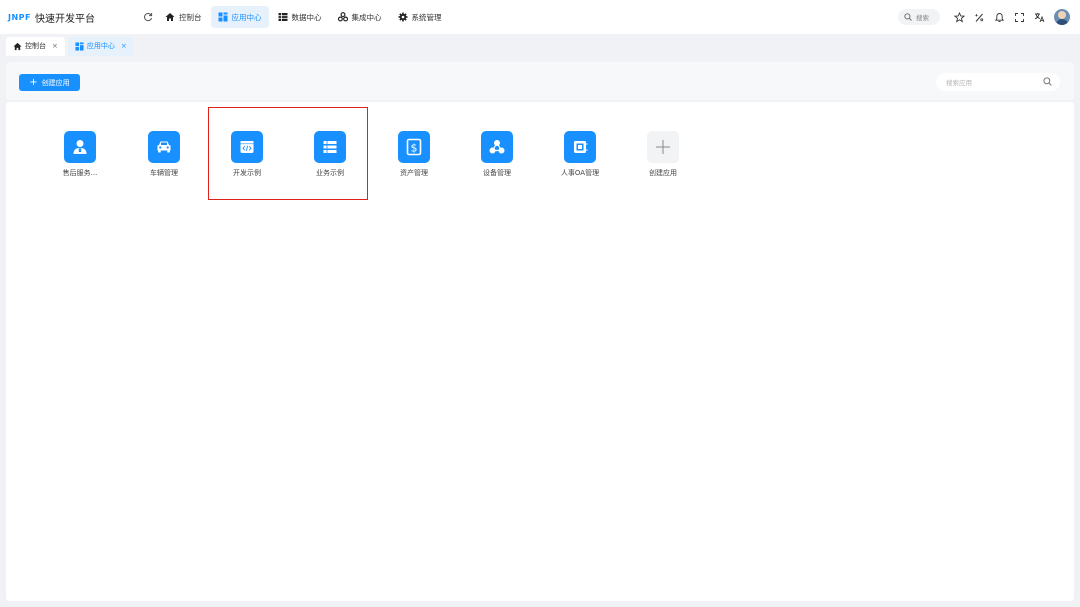  I want to click on tab-dashboard: 控制台 ×, so click(35, 46).